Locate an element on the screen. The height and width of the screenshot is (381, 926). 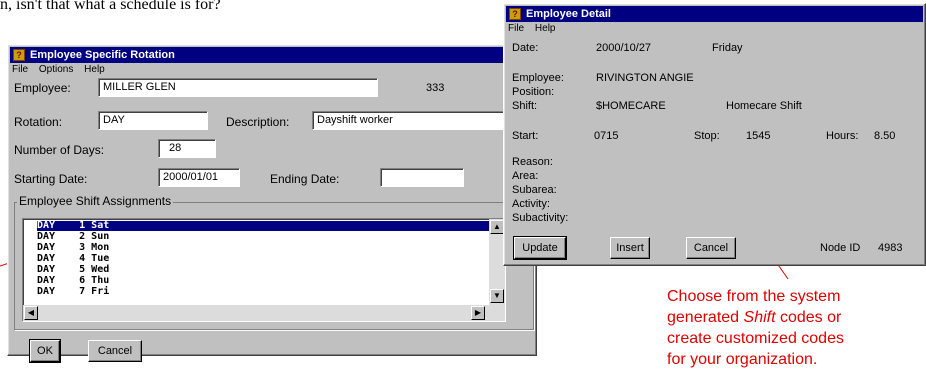
shift-code: $HOMECARE is located at coordinates (631, 106).